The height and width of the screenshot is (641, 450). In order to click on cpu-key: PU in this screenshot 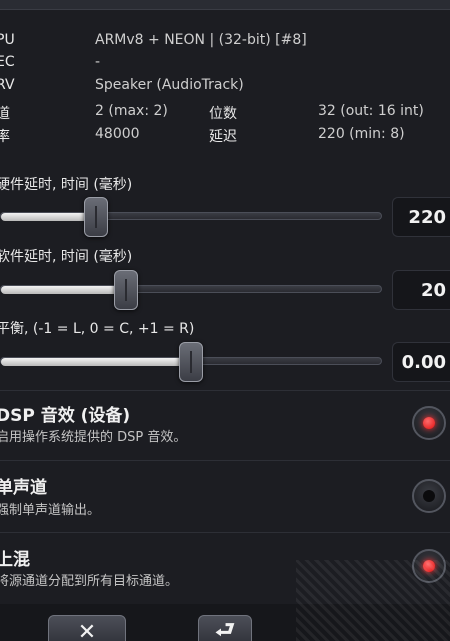, I will do `click(7, 40)`.